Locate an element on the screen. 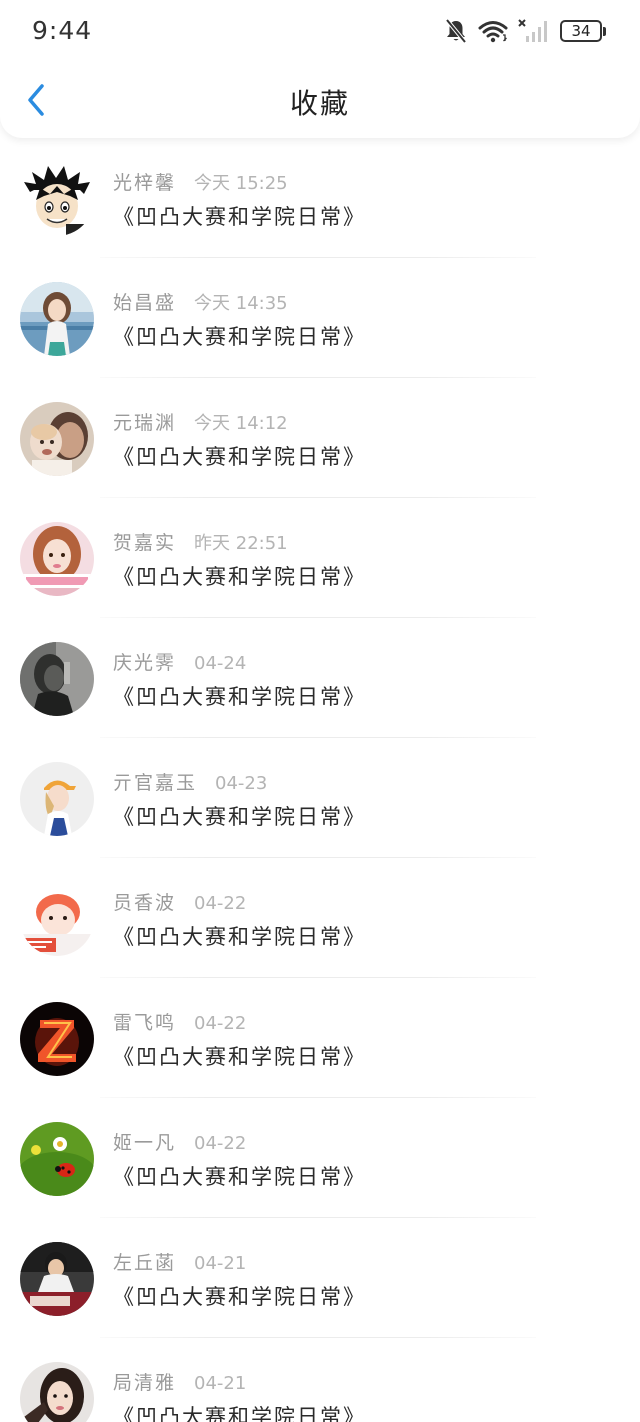  user-name: 亓官嘉玉 is located at coordinates (155, 783).